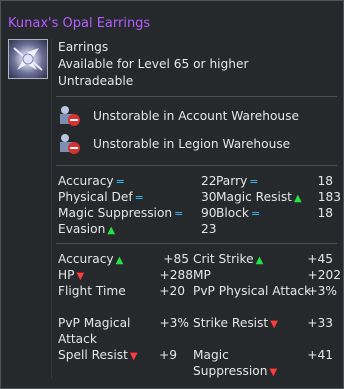 The height and width of the screenshot is (389, 344). What do you see at coordinates (168, 355) in the screenshot?
I see `bonus-value: +9` at bounding box center [168, 355].